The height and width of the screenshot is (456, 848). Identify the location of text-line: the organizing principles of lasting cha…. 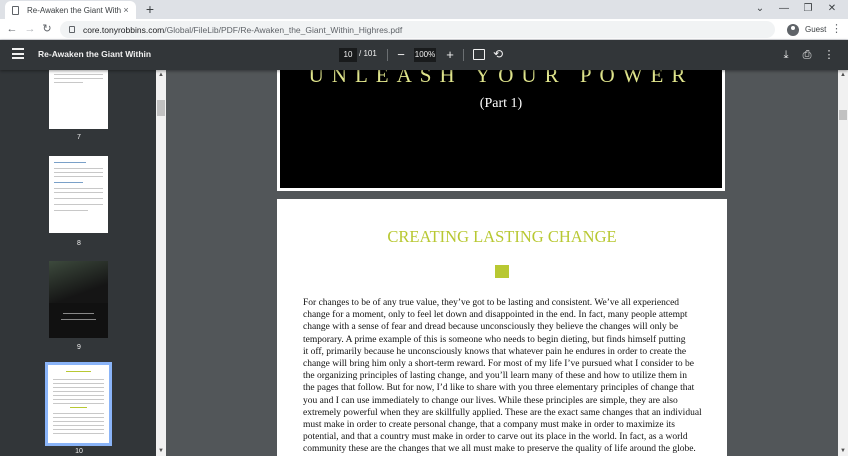
(495, 376).